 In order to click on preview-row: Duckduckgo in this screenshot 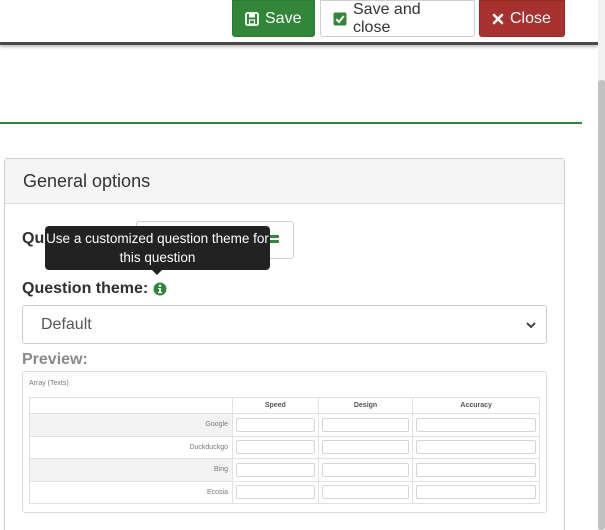, I will do `click(284, 447)`.